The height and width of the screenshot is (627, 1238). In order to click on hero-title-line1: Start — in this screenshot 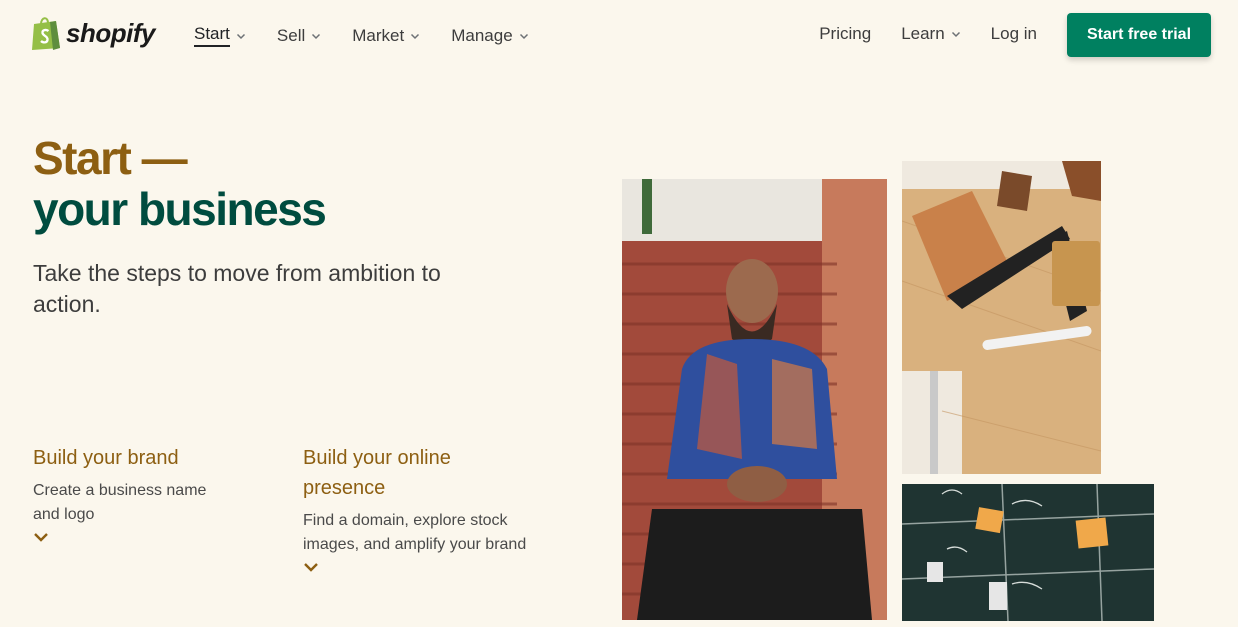, I will do `click(110, 158)`.